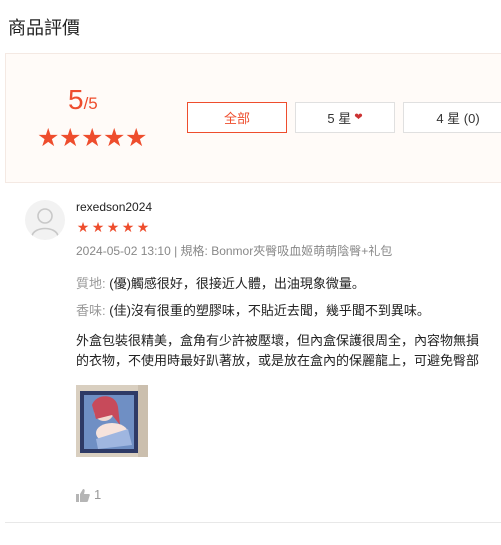 The width and height of the screenshot is (501, 545). What do you see at coordinates (278, 360) in the screenshot?
I see `comment-line: 的衣物，不使用時最好趴著放，或是放在盒內的保麗龍上，可避免臀部` at bounding box center [278, 360].